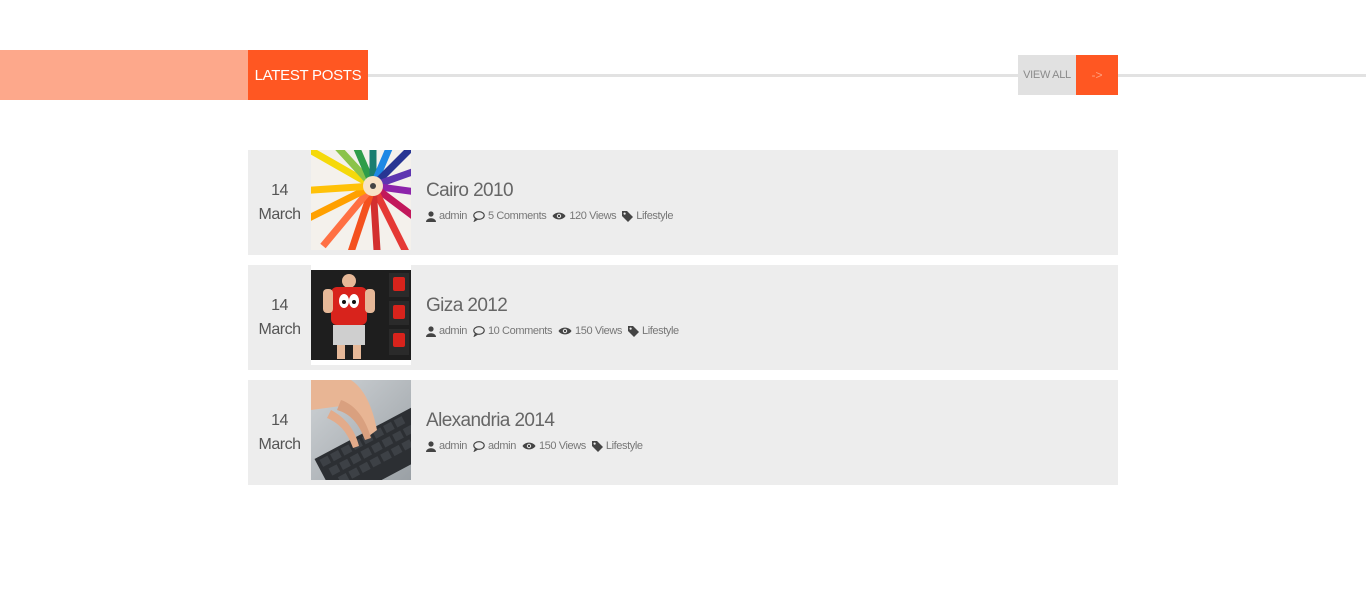 The height and width of the screenshot is (615, 1366). I want to click on post-comments: admin, so click(494, 446).